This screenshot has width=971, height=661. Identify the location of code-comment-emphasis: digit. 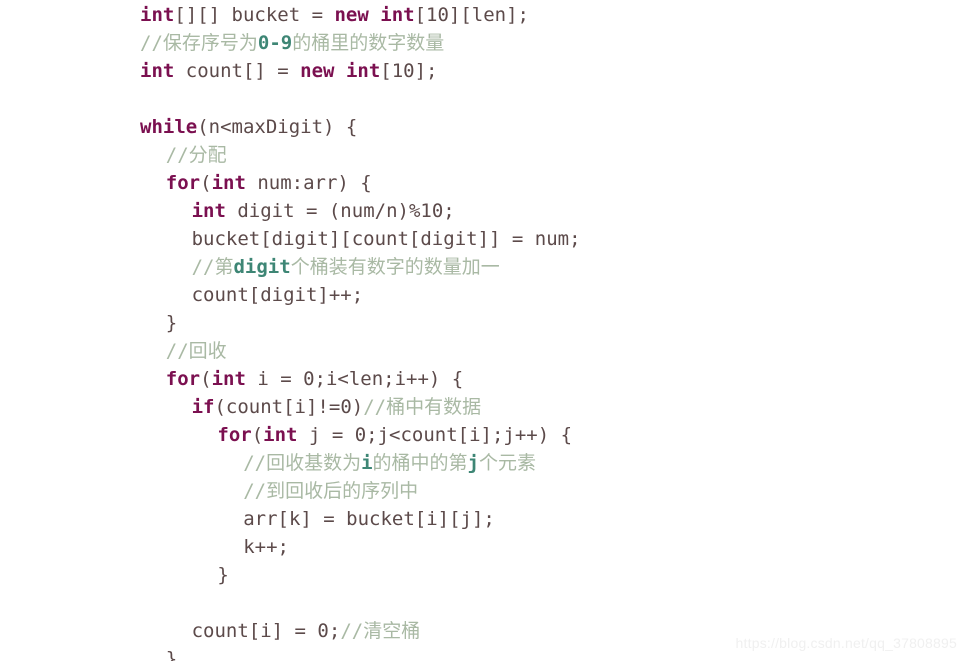
(262, 267).